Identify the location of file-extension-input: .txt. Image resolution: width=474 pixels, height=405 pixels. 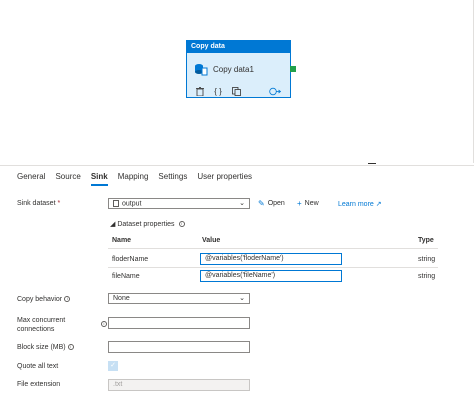
(179, 385).